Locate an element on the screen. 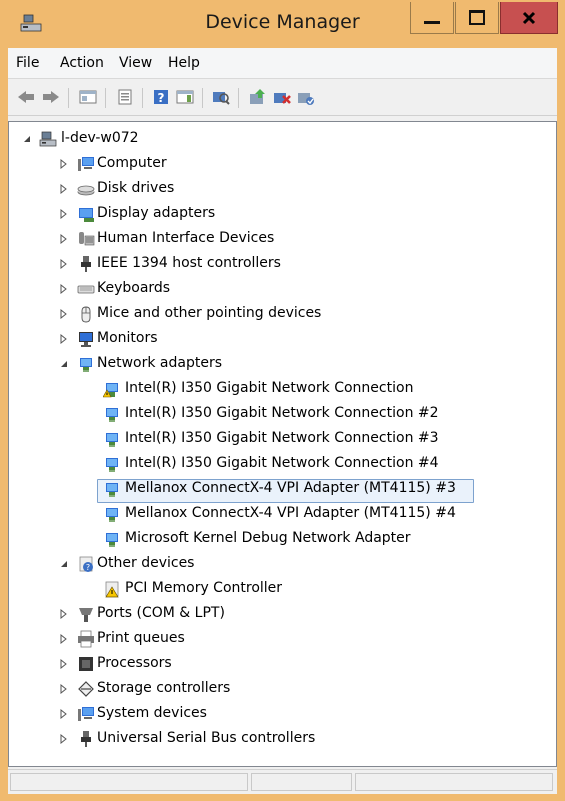  show-action-pane-icon is located at coordinates (185, 97).